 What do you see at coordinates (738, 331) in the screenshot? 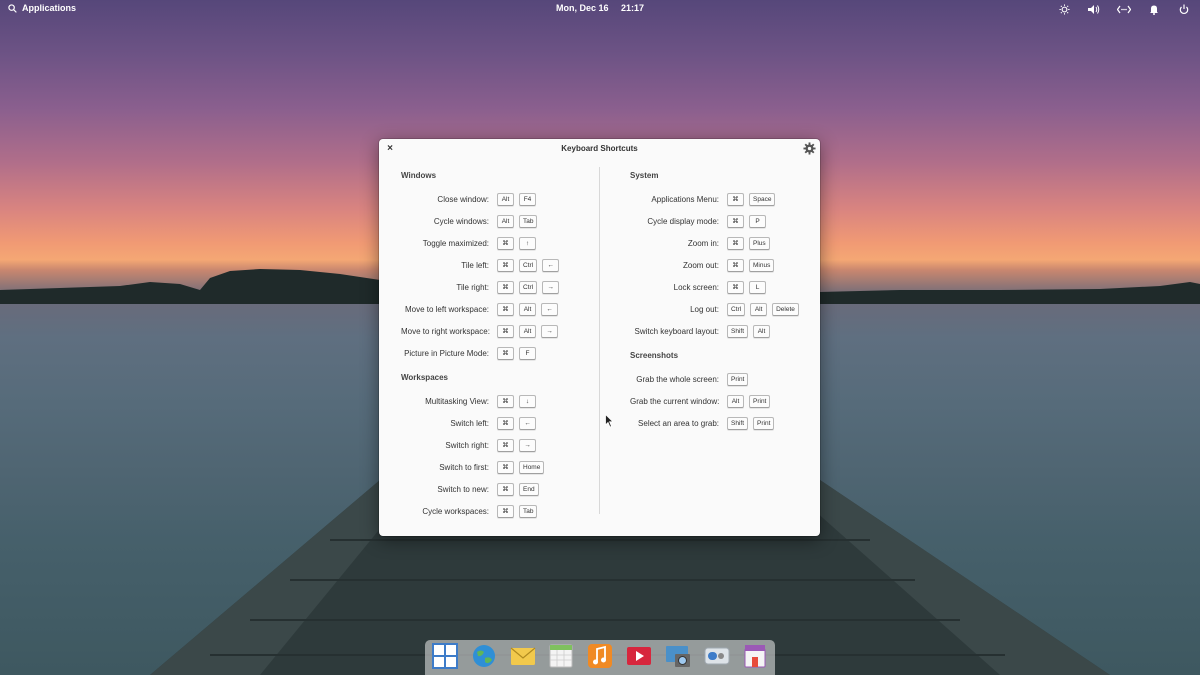
I see `keycap: Shift` at bounding box center [738, 331].